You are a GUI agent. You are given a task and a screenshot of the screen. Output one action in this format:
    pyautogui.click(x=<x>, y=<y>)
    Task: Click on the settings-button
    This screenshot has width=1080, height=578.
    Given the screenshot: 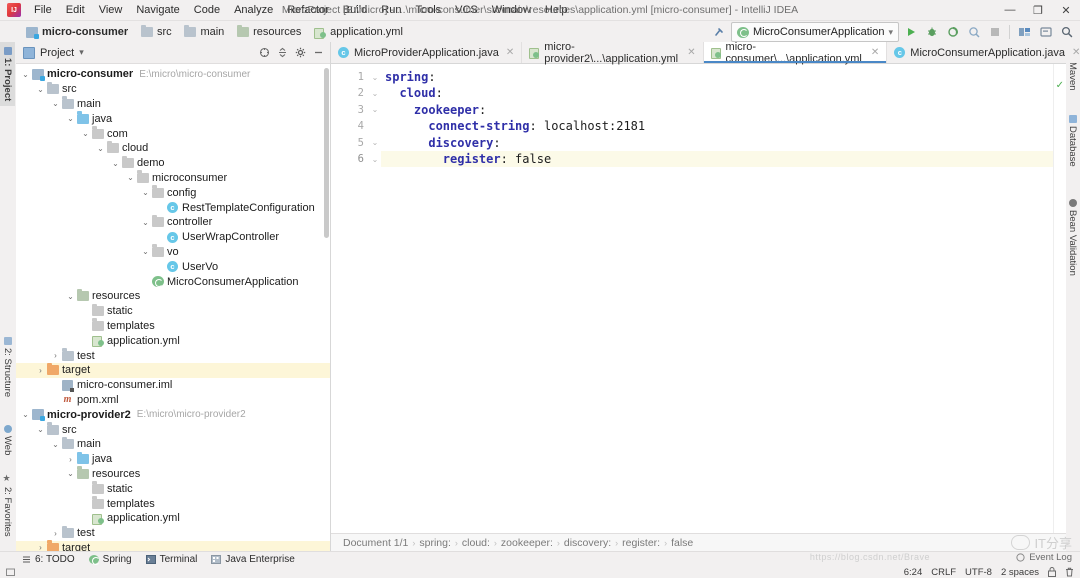 What is the action you would take?
    pyautogui.click(x=1045, y=32)
    